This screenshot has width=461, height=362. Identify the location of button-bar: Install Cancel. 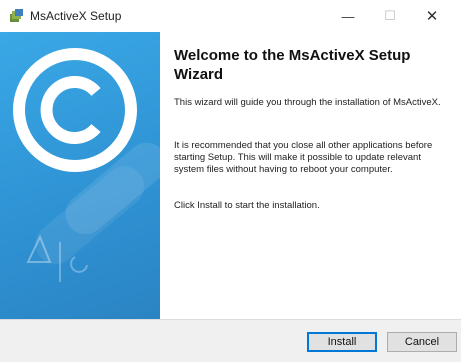
(230, 340).